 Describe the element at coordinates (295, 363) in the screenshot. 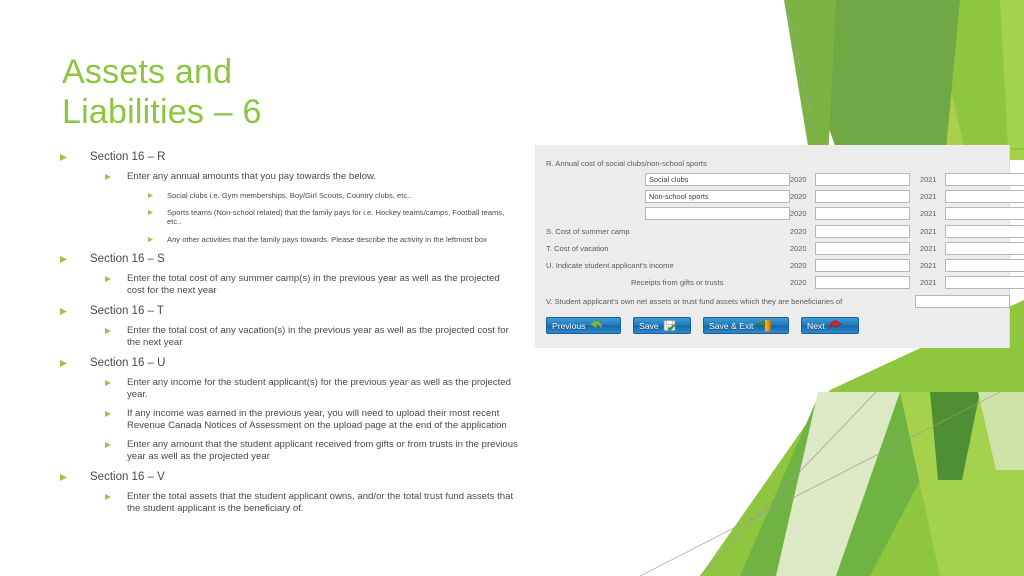

I see `bullet-level1: Section 16 – U` at that location.